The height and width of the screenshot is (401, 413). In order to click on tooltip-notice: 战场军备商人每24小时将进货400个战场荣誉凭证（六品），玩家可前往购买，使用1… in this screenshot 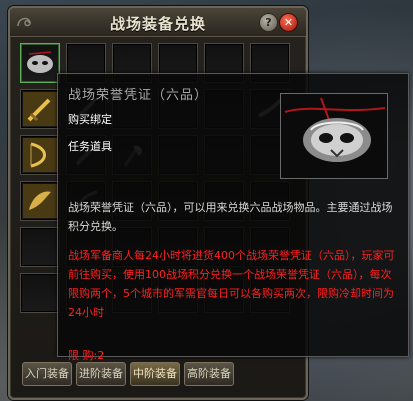, I will do `click(231, 284)`.